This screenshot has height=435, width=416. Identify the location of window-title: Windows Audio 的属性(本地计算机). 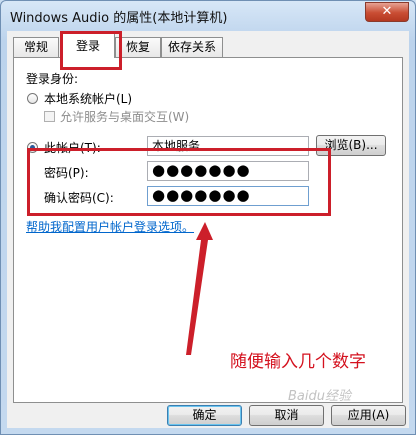
(119, 18).